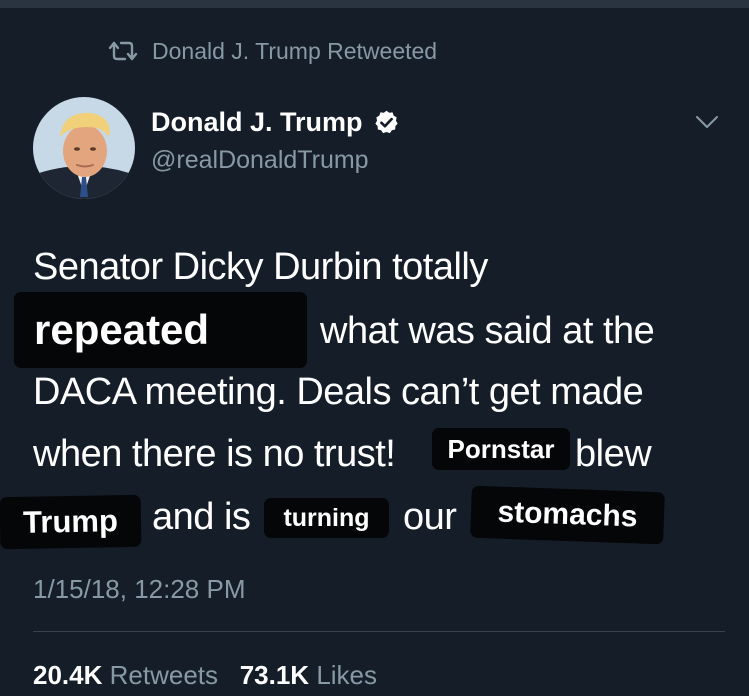 The width and height of the screenshot is (749, 696). What do you see at coordinates (567, 515) in the screenshot?
I see `sticker-stomachs: stomachs` at bounding box center [567, 515].